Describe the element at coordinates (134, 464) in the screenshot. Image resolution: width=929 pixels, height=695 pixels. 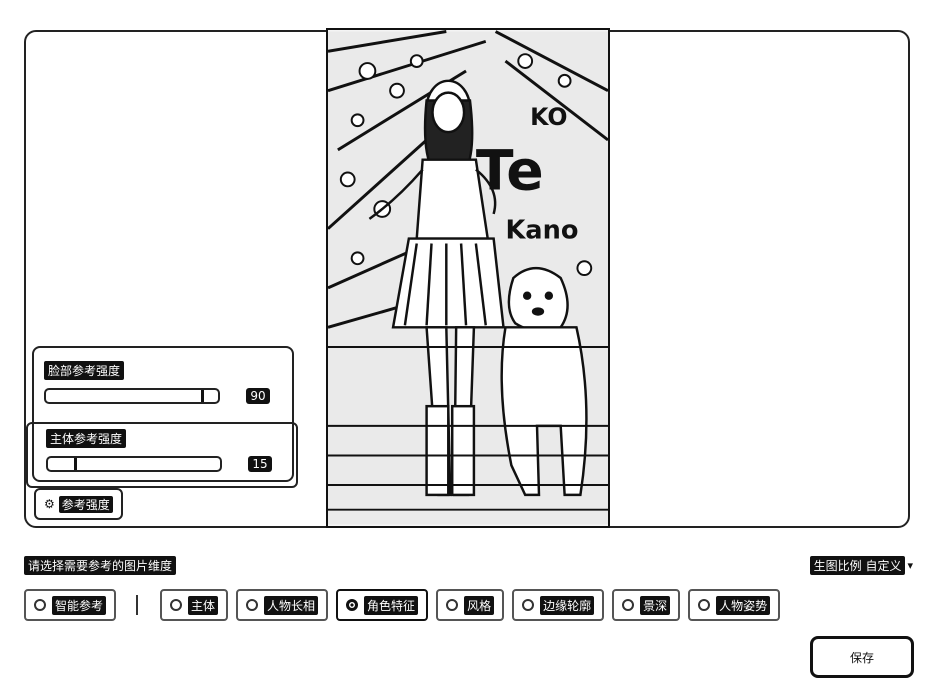
I see `subject-strength-slider` at that location.